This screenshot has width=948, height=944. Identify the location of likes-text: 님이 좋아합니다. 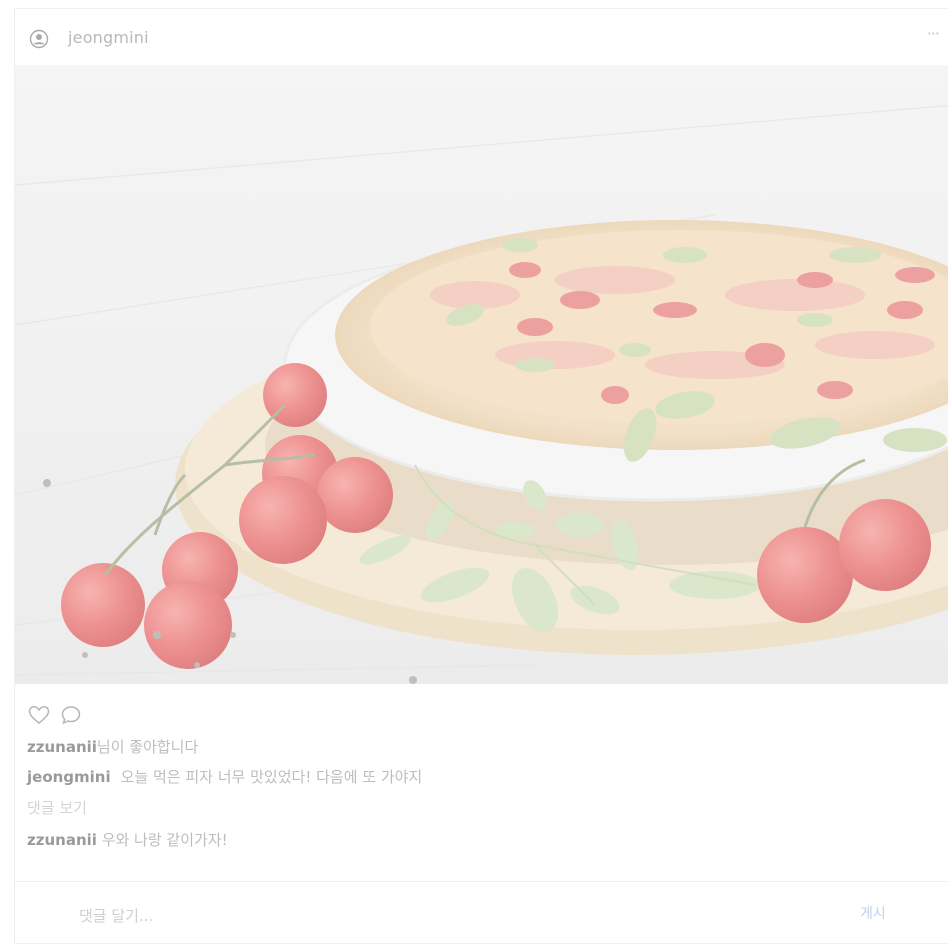
(147, 747).